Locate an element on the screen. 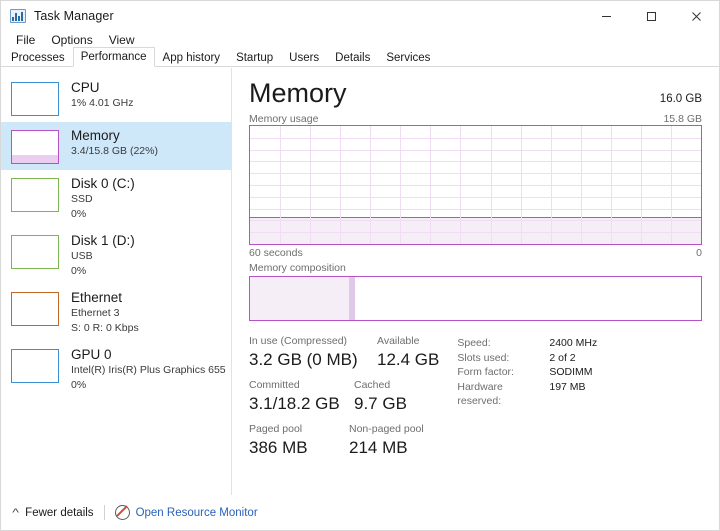 This screenshot has width=720, height=531. sidebar-item-sub1: 3.4/15.8 GB (22%) is located at coordinates (114, 151).